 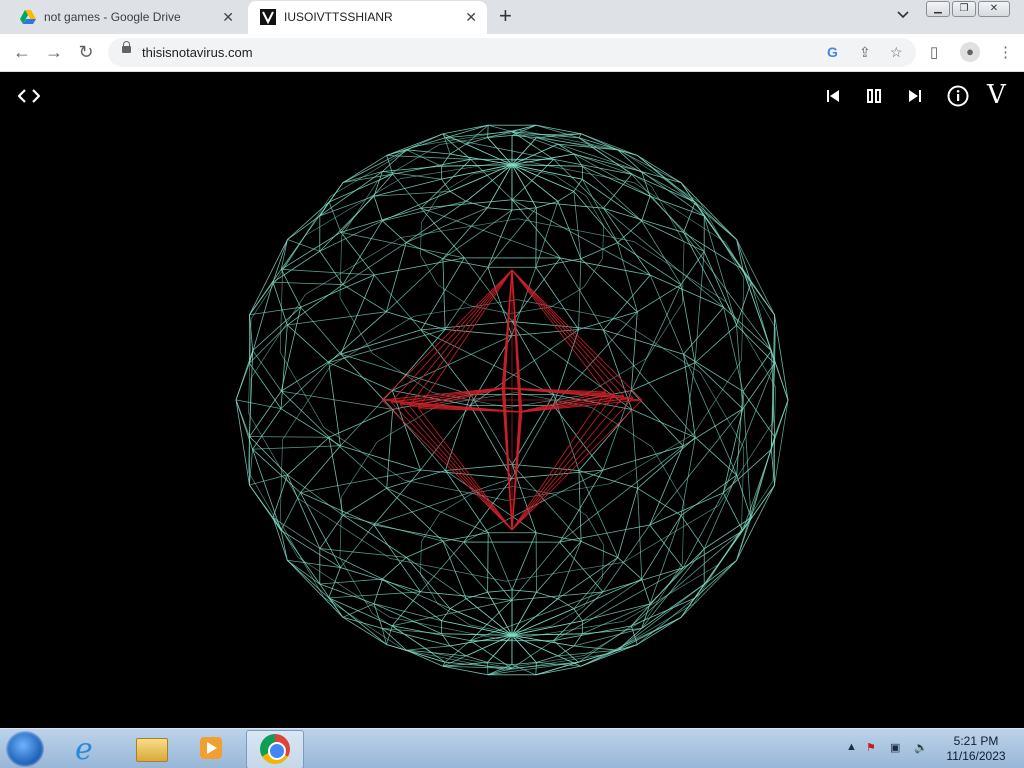 I want to click on google-lens-icon: G, so click(x=832, y=52).